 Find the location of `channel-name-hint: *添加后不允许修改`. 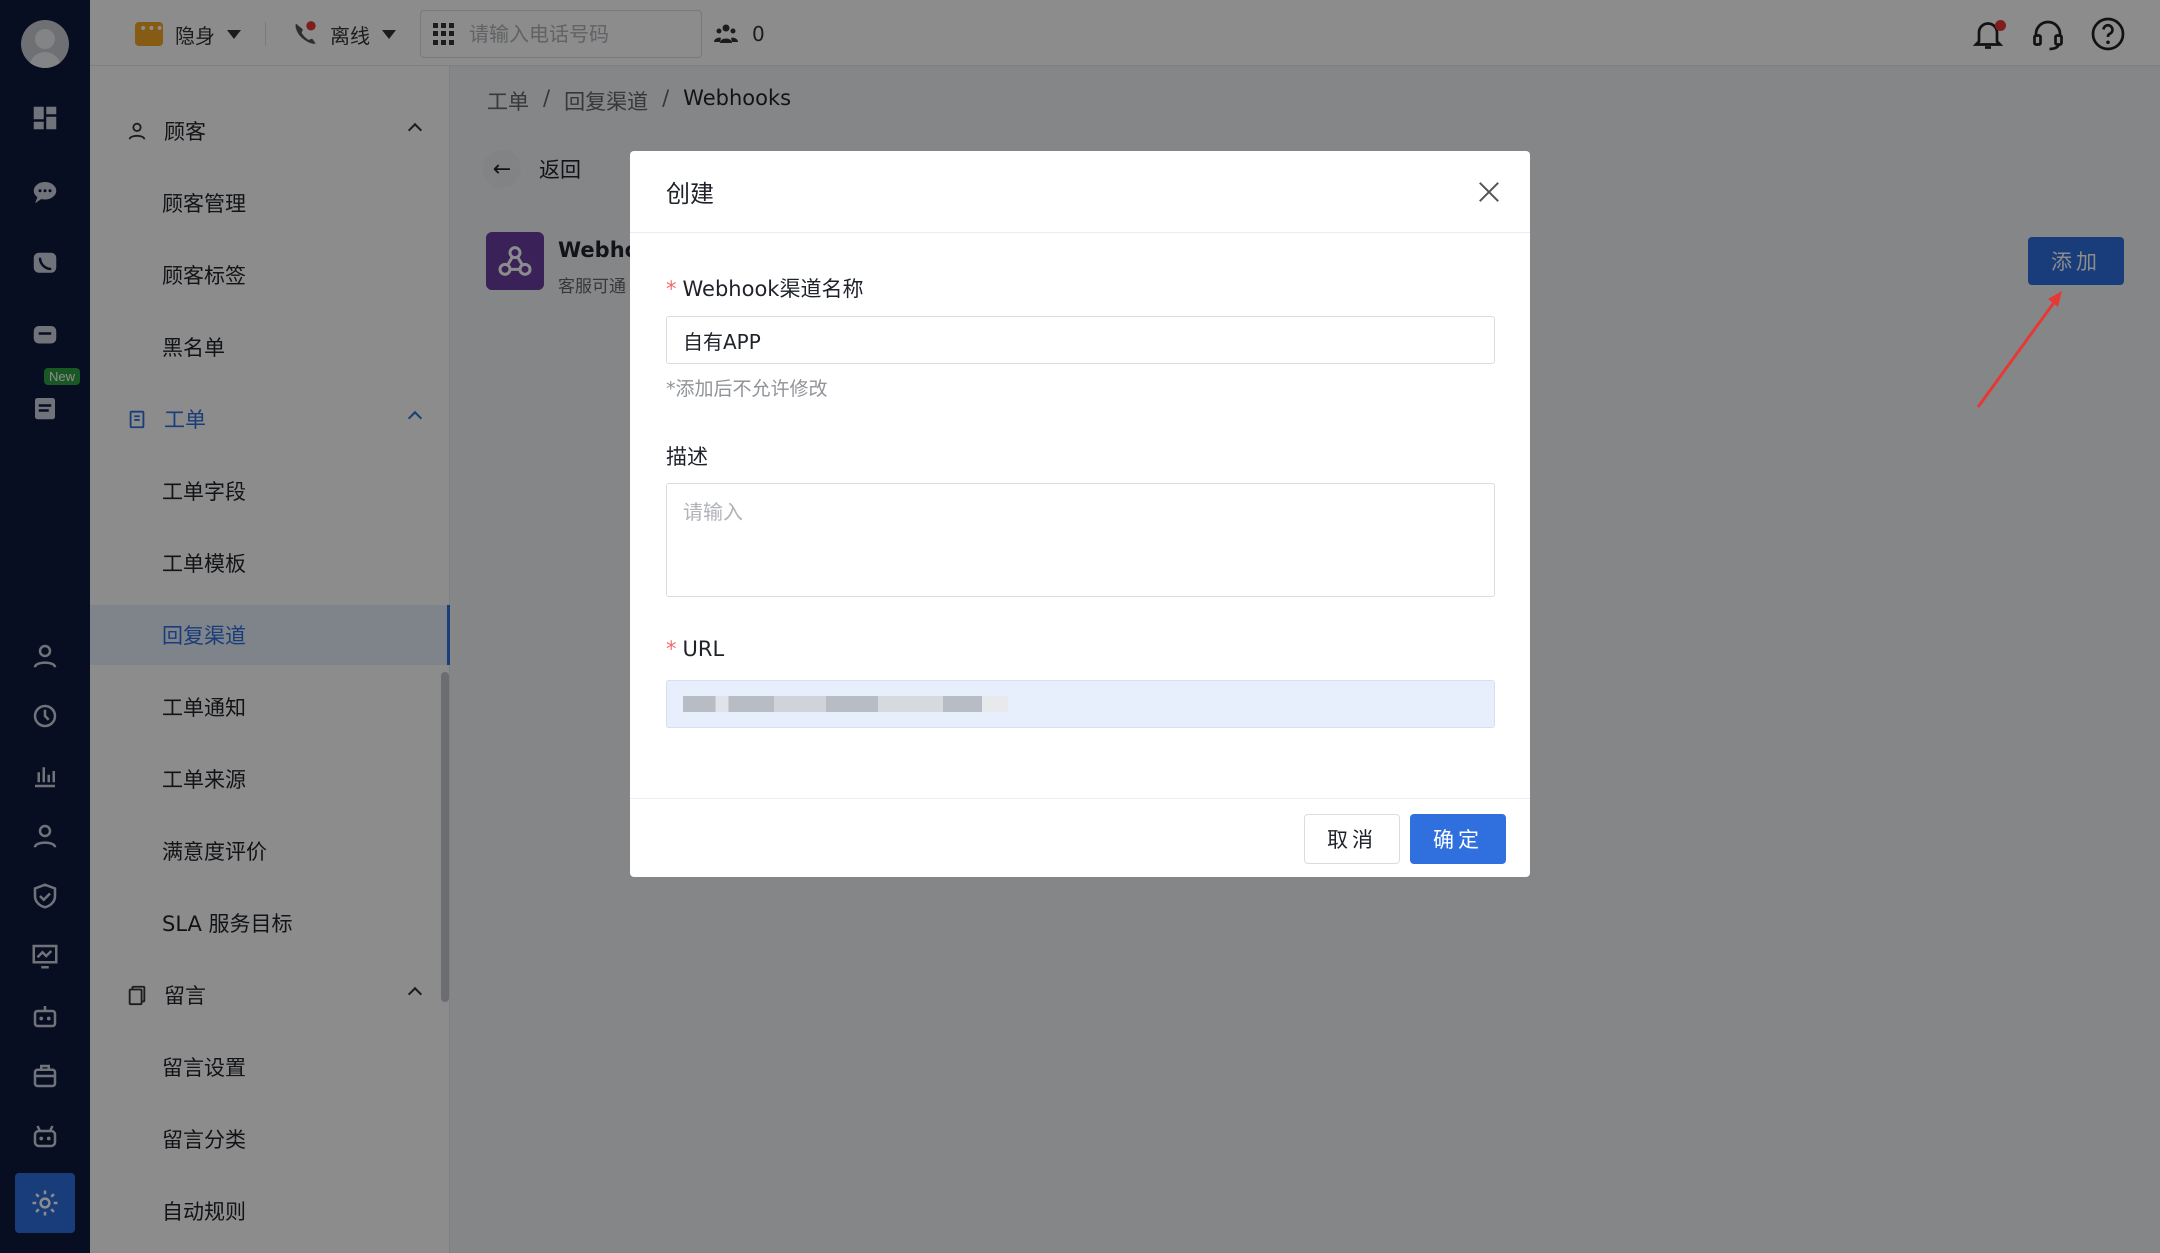

channel-name-hint: *添加后不允许修改 is located at coordinates (747, 389).